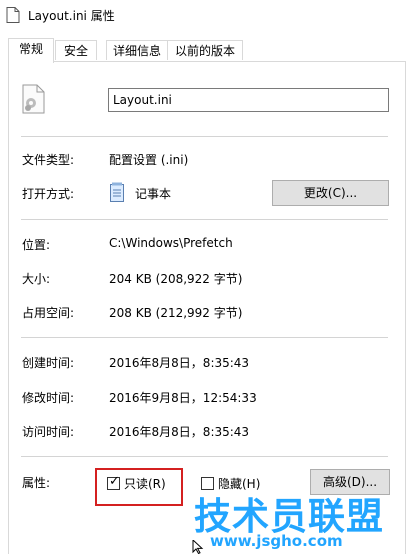  Describe the element at coordinates (31, 50) in the screenshot. I see `tab-general: 常规` at that location.